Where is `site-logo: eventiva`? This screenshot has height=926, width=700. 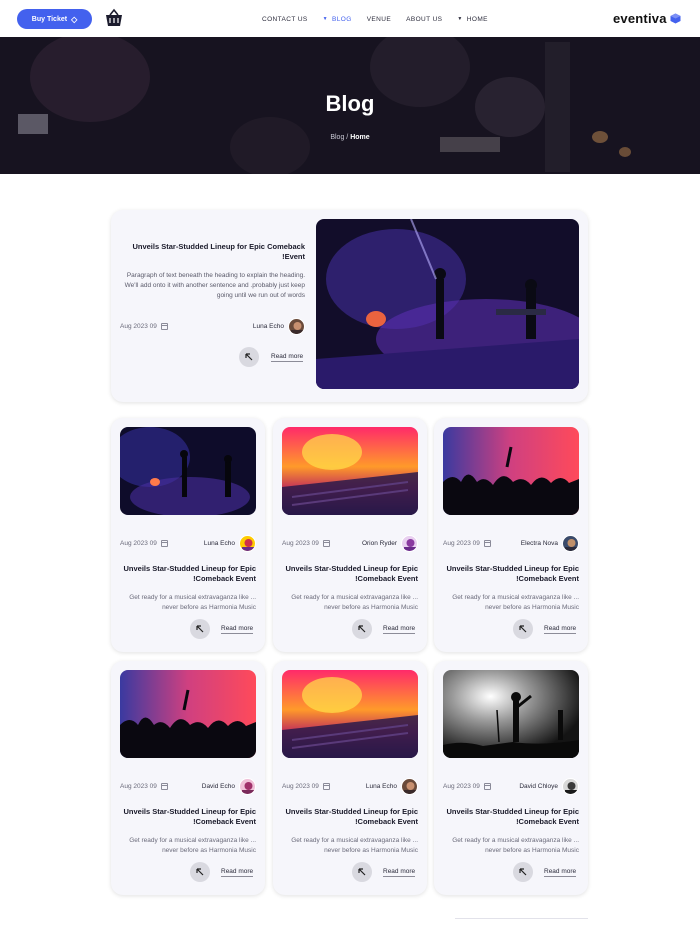 site-logo: eventiva is located at coordinates (647, 18).